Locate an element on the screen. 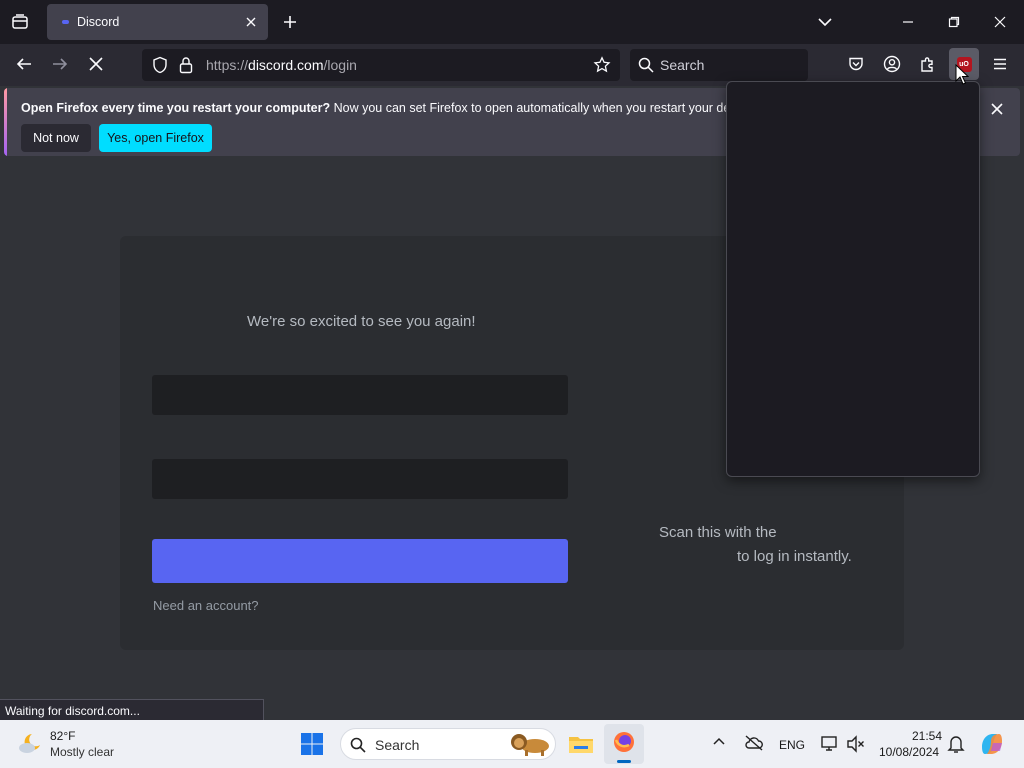  weather-temperature: 82°F is located at coordinates (63, 736).